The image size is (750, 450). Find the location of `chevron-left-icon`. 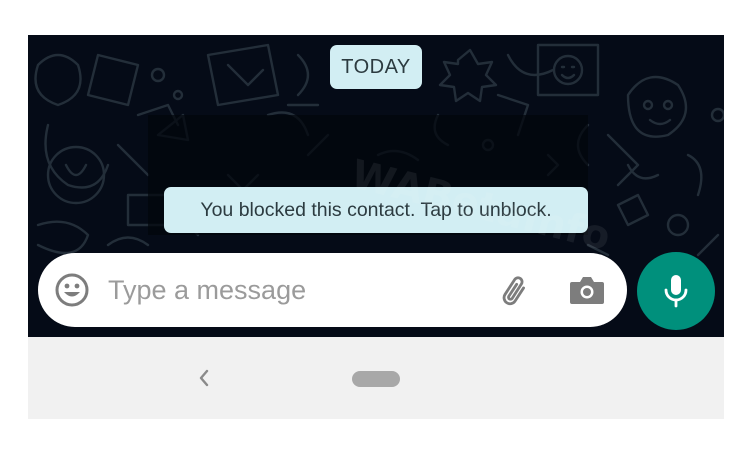

chevron-left-icon is located at coordinates (204, 378).